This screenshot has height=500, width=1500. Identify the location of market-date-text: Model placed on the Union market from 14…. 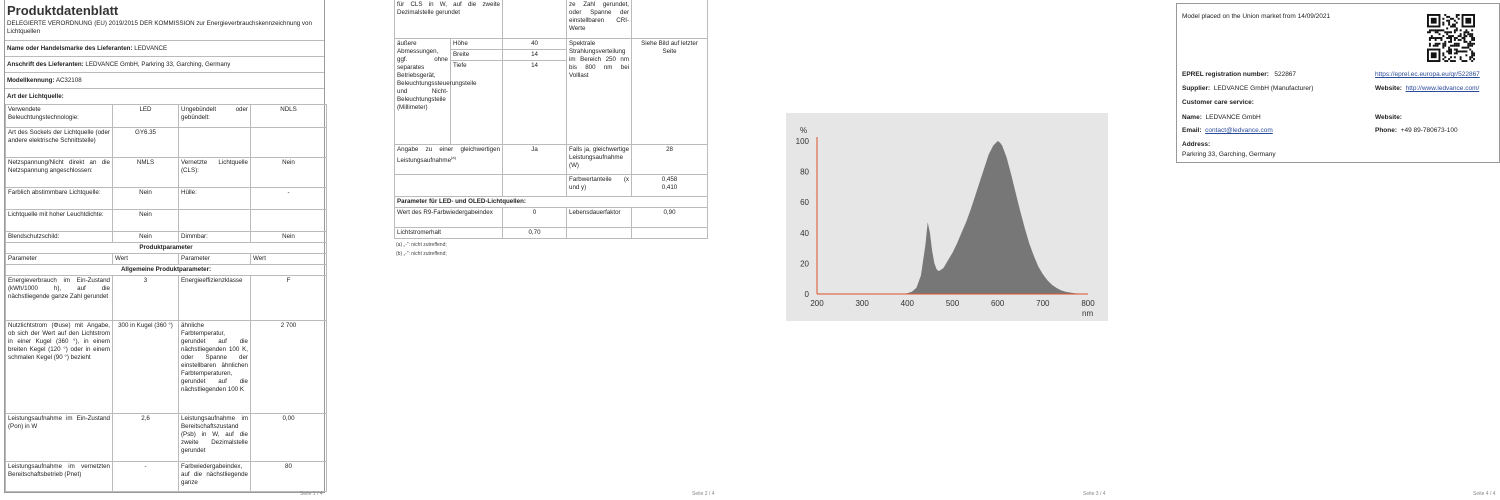
(1256, 16).